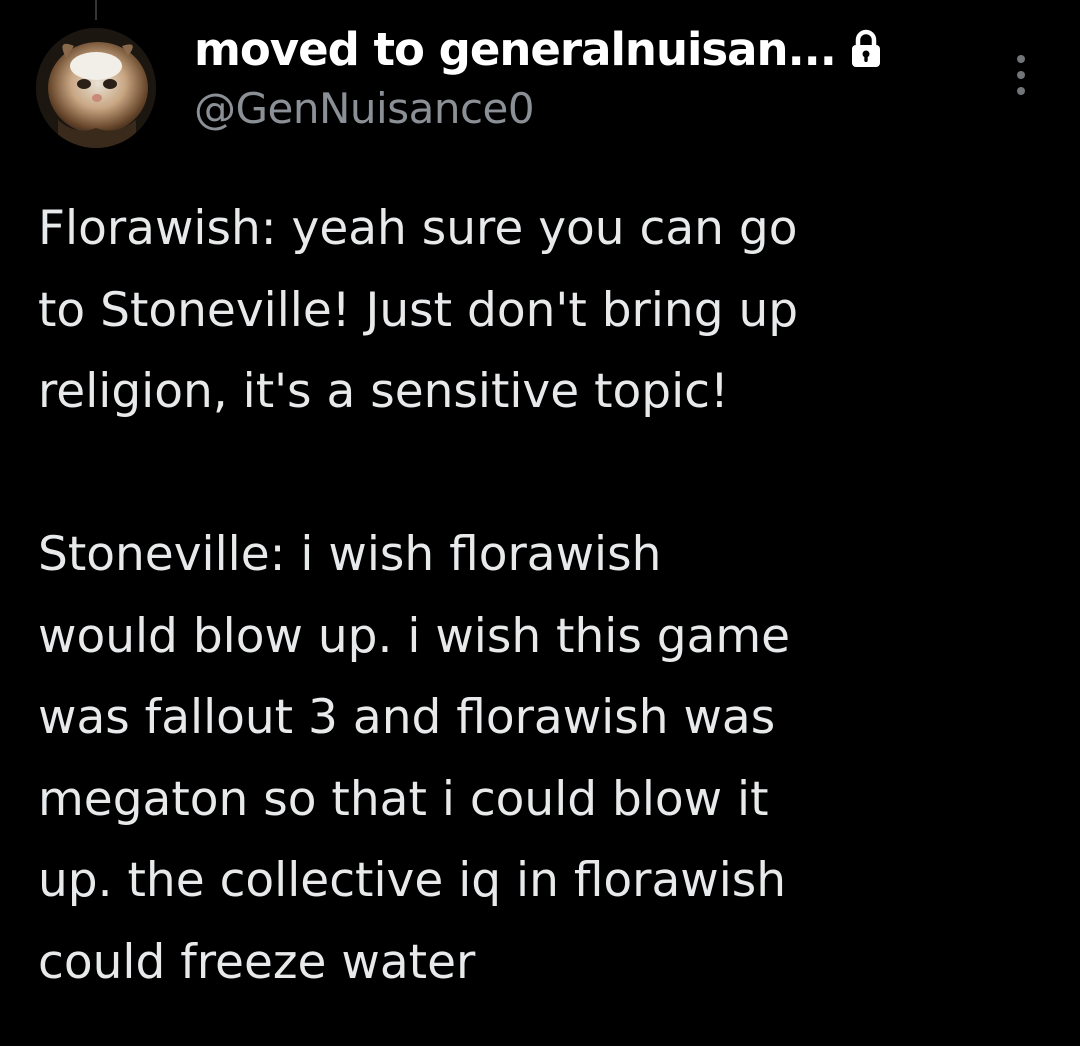 The image size is (1080, 1046). What do you see at coordinates (1021, 75) in the screenshot?
I see `more-vertical-icon` at bounding box center [1021, 75].